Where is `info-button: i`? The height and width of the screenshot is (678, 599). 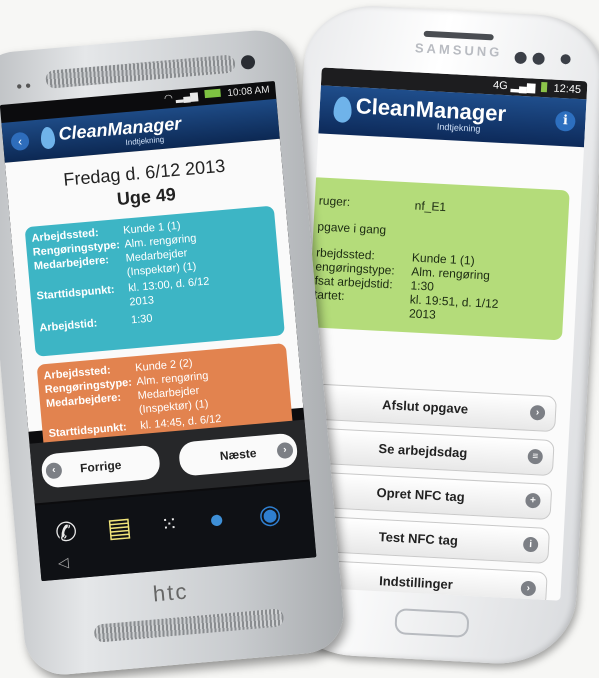
info-button: i is located at coordinates (565, 121).